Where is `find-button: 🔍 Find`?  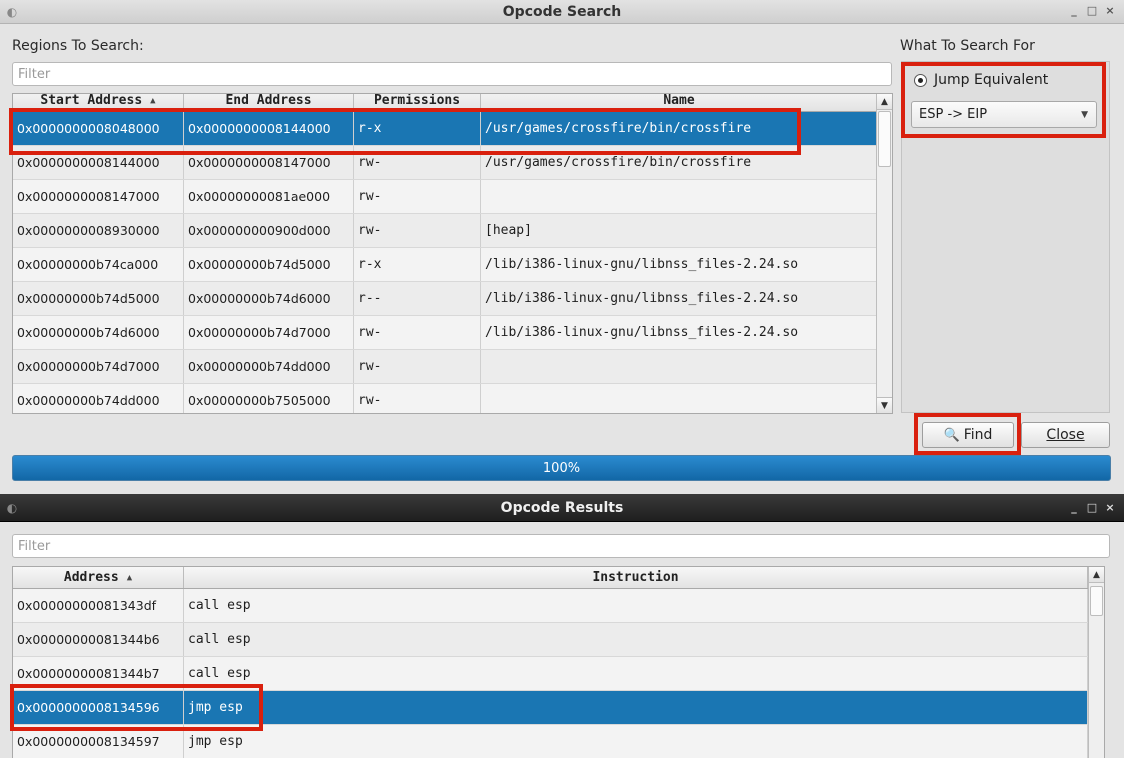 find-button: 🔍 Find is located at coordinates (968, 435).